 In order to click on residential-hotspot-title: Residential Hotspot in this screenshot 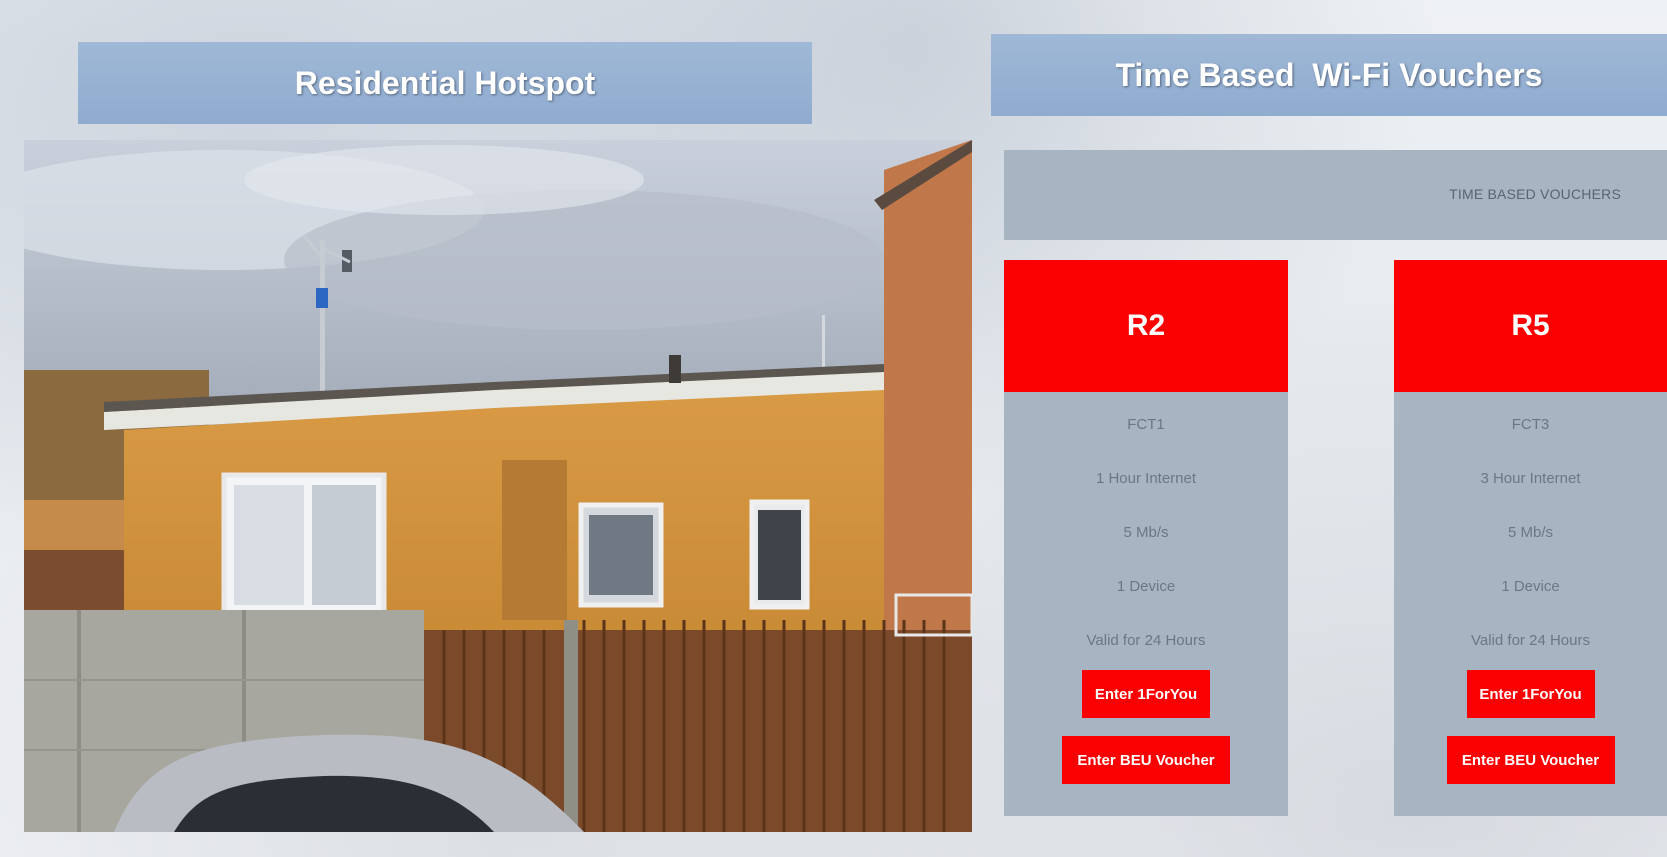, I will do `click(445, 82)`.